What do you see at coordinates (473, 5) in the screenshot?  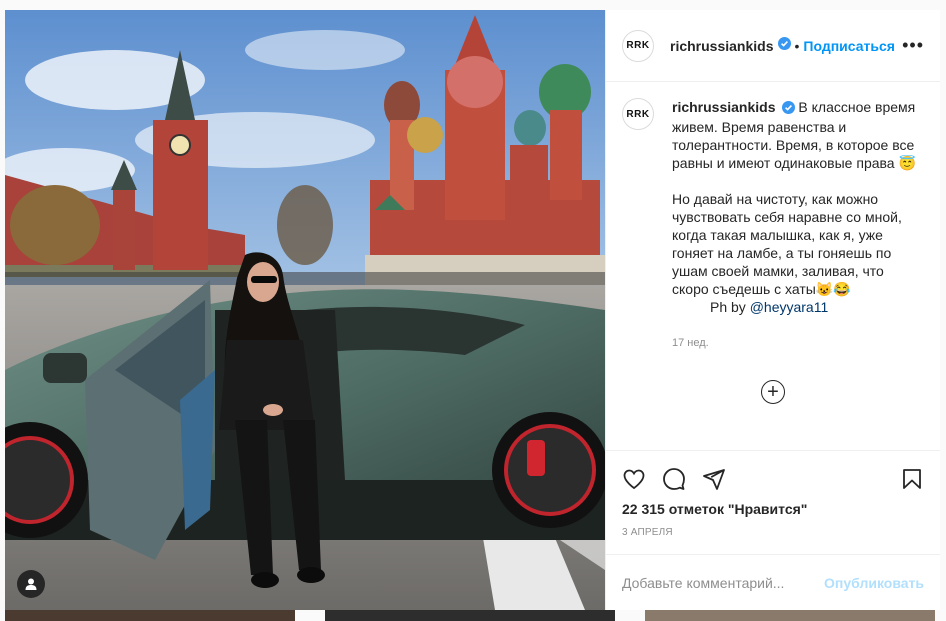 I see `feed-background-top` at bounding box center [473, 5].